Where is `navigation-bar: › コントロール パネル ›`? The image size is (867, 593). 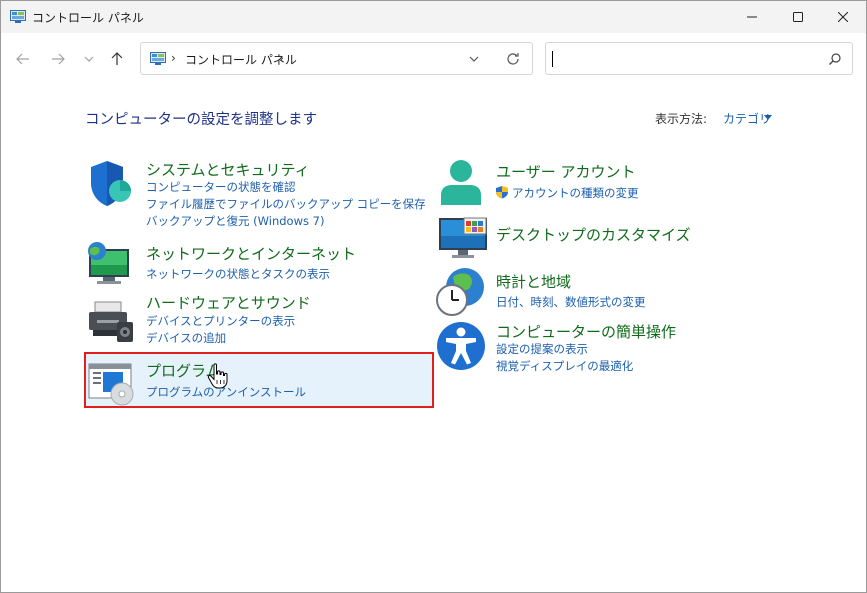 navigation-bar: › コントロール パネル › is located at coordinates (433, 59).